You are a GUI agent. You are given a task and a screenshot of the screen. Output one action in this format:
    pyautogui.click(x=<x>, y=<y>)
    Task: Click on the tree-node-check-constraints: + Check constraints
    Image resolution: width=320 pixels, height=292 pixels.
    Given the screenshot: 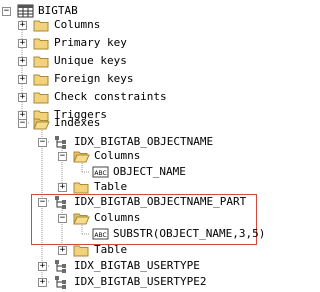 What is the action you would take?
    pyautogui.click(x=92, y=97)
    